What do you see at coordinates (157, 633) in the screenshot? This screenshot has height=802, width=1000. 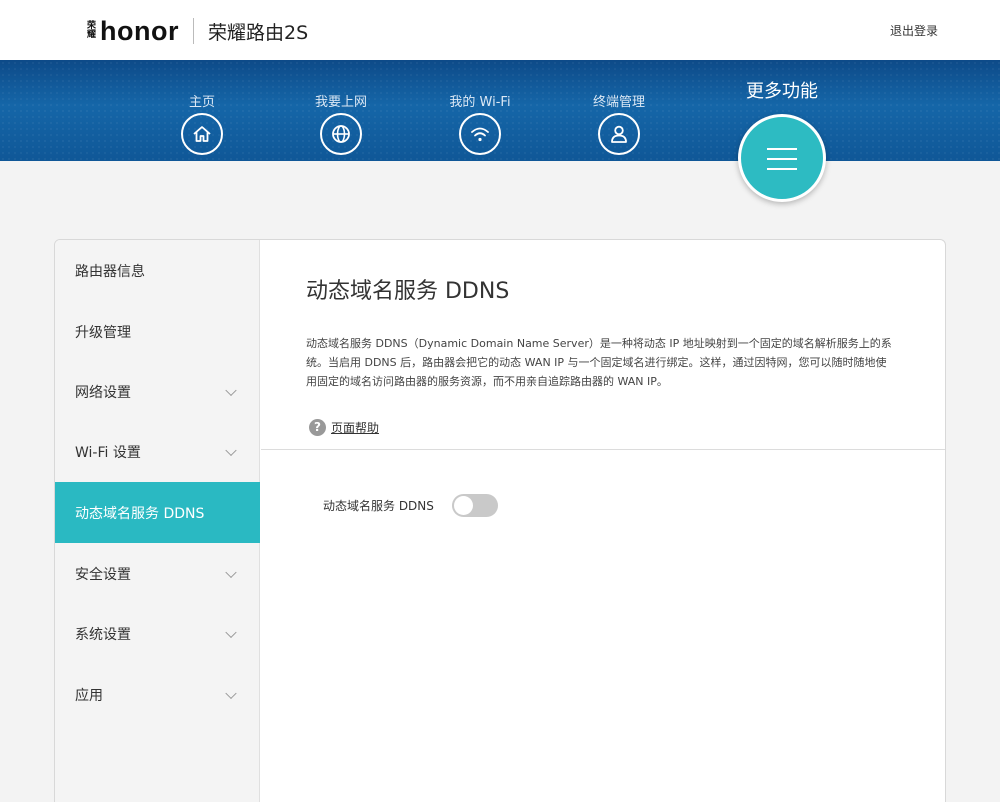 I see `sidebar-item-system: 系统设置` at bounding box center [157, 633].